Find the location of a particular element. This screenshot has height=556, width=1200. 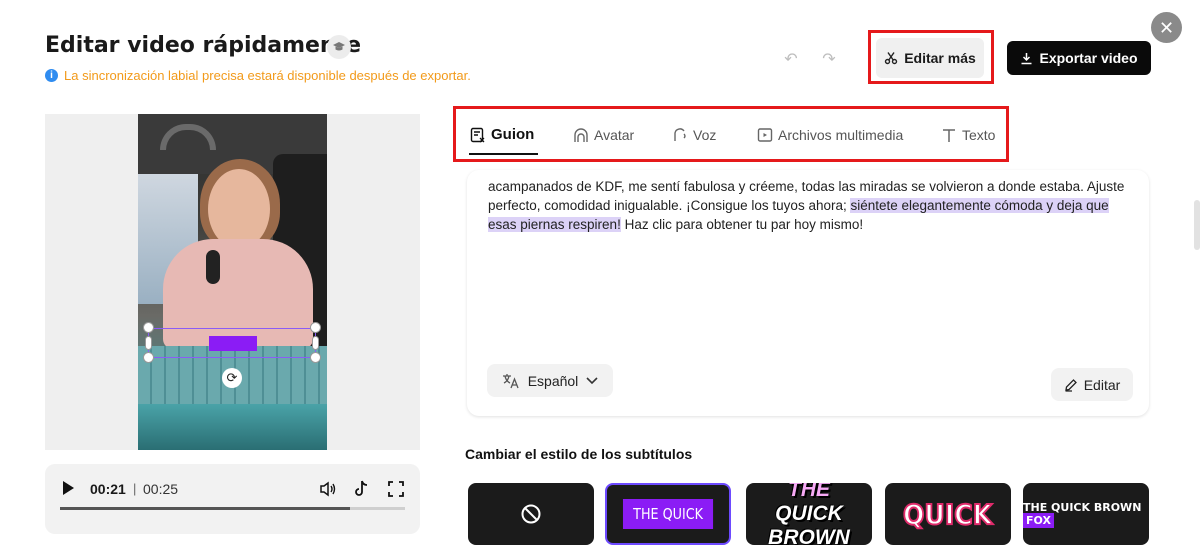

tab-avatar-label: Avatar is located at coordinates (614, 135).